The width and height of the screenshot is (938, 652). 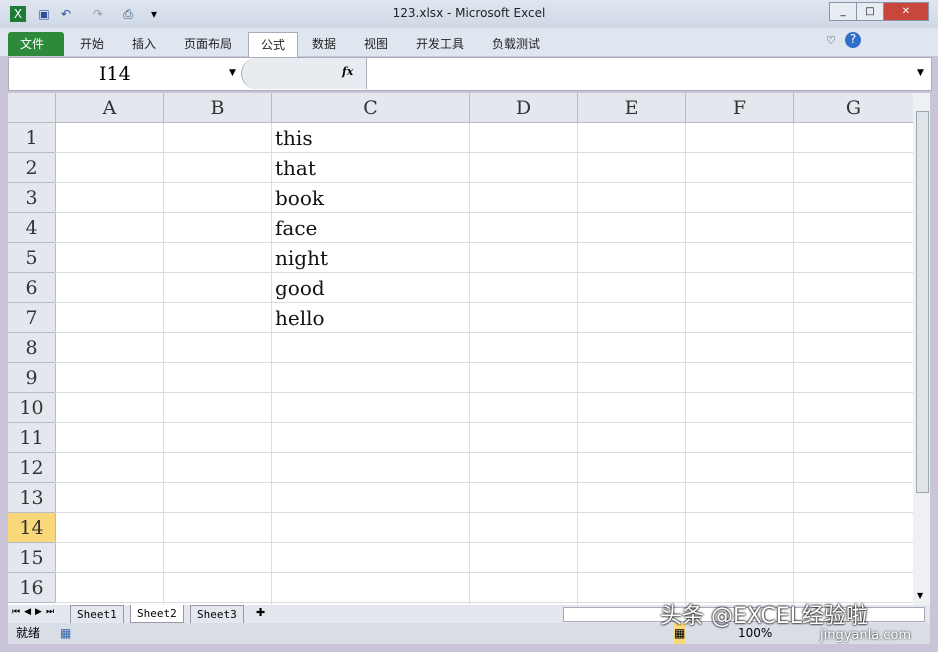 I want to click on row-header-10: 10, so click(x=32, y=408).